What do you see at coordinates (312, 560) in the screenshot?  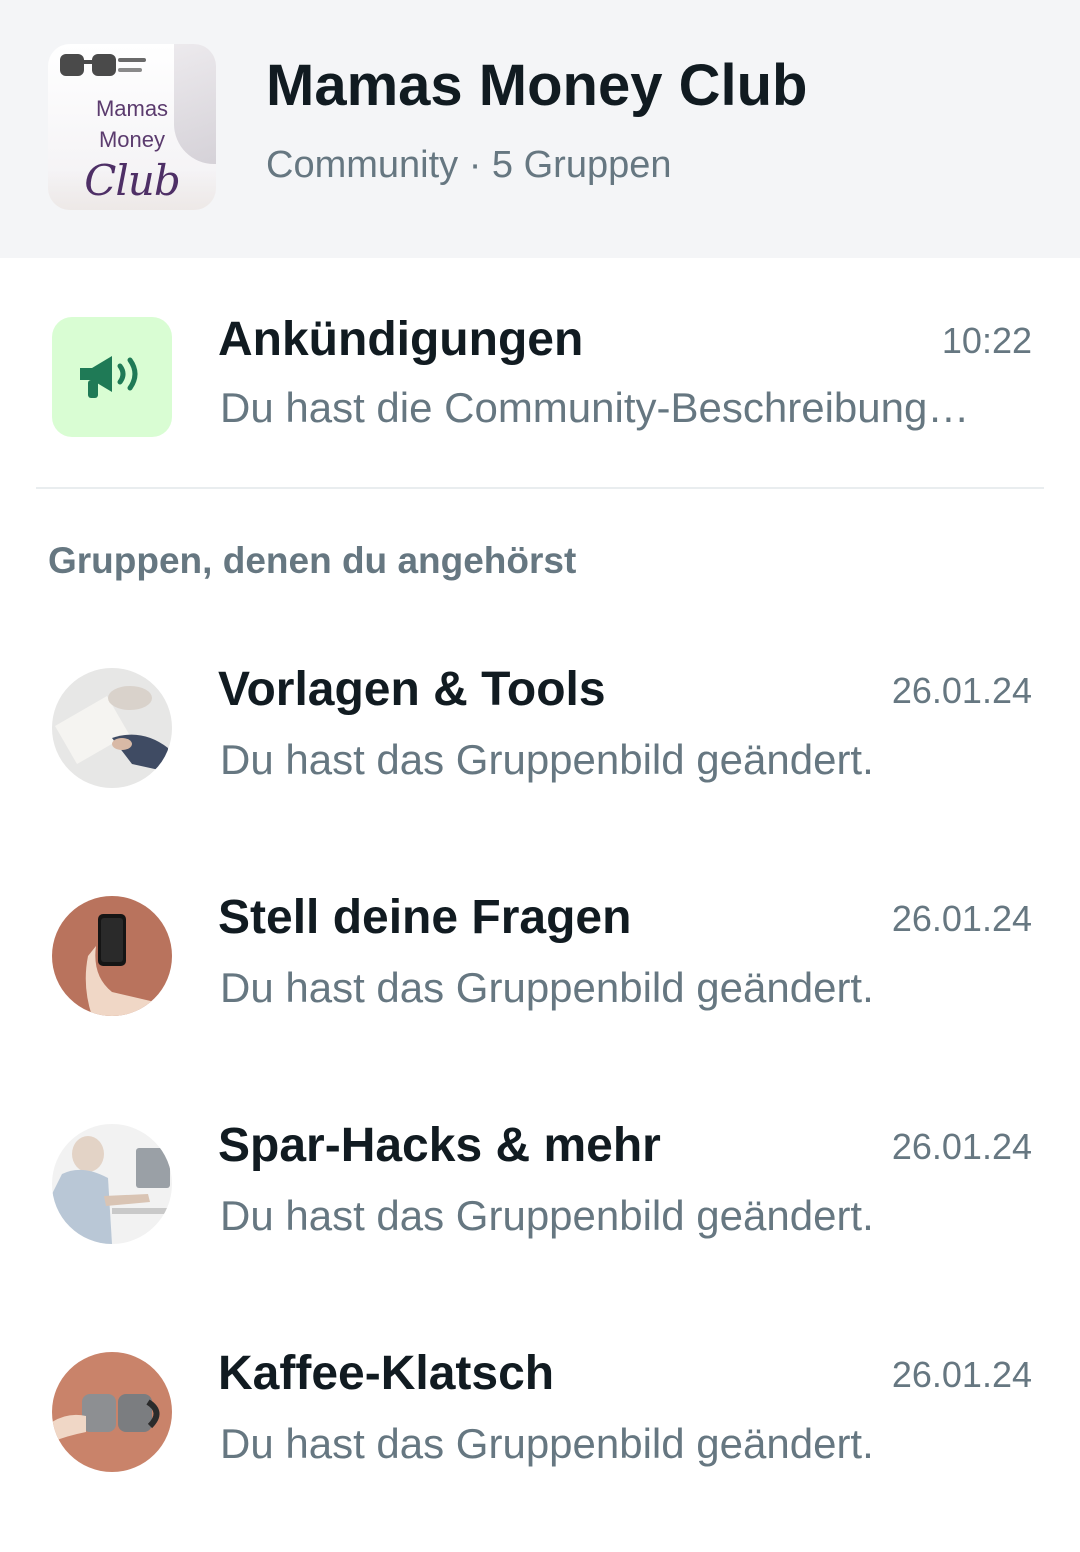 I see `groups-section-label: Gruppen, denen du angehörst` at bounding box center [312, 560].